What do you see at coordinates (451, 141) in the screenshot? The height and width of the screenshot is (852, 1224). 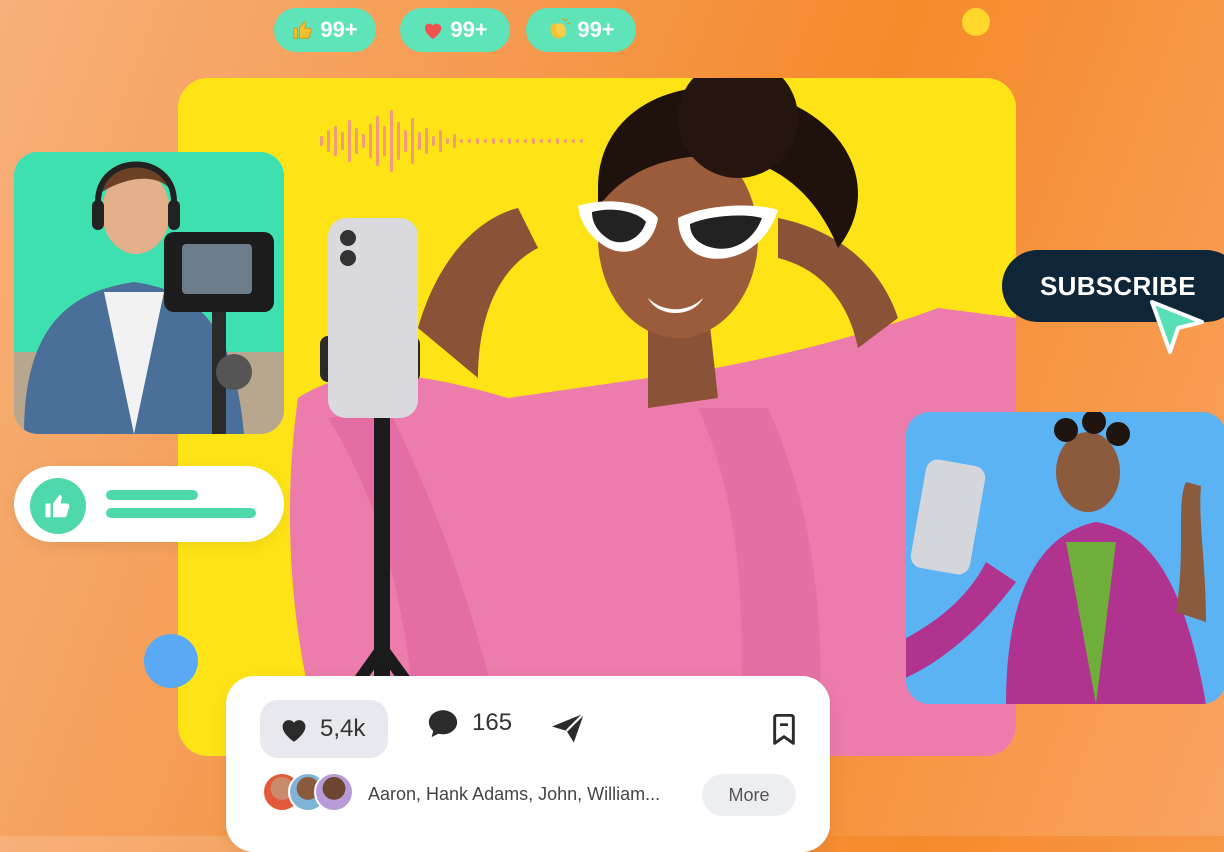 I see `audio-waveform` at bounding box center [451, 141].